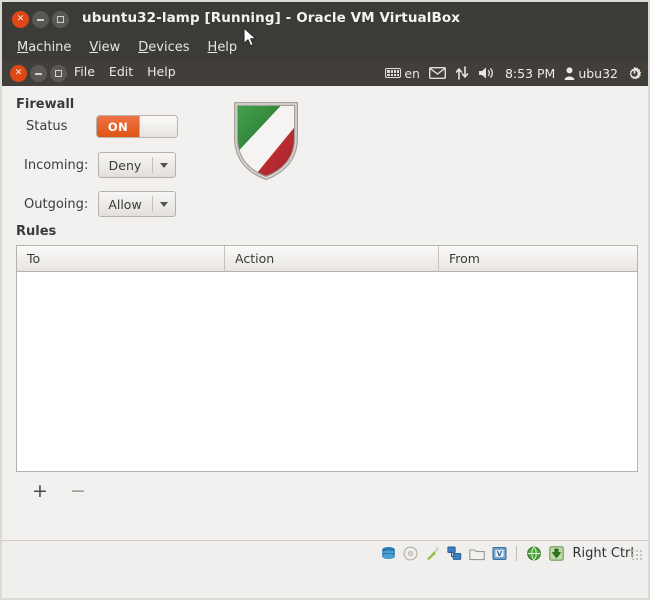  What do you see at coordinates (125, 165) in the screenshot?
I see `incoming-policy-value: Deny` at bounding box center [125, 165].